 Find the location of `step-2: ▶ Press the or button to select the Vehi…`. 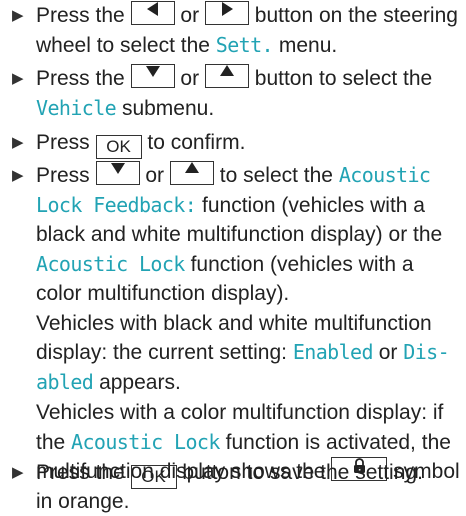

step-2: ▶ Press the or button to select the Vehi… is located at coordinates (237, 93).